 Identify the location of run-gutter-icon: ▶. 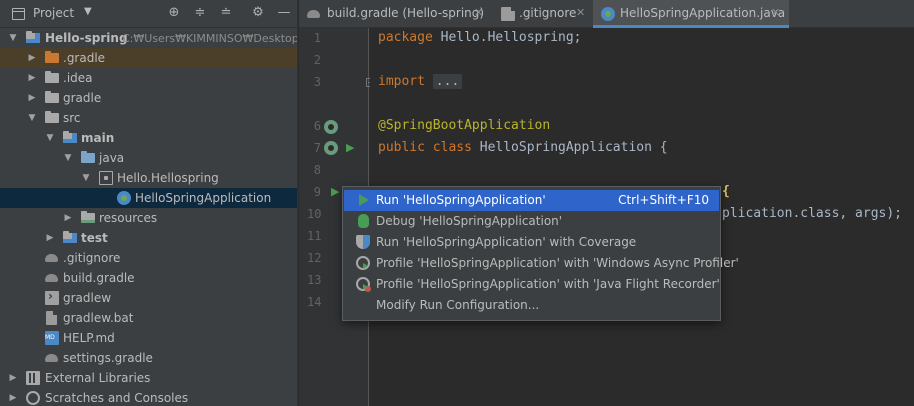
(353, 148).